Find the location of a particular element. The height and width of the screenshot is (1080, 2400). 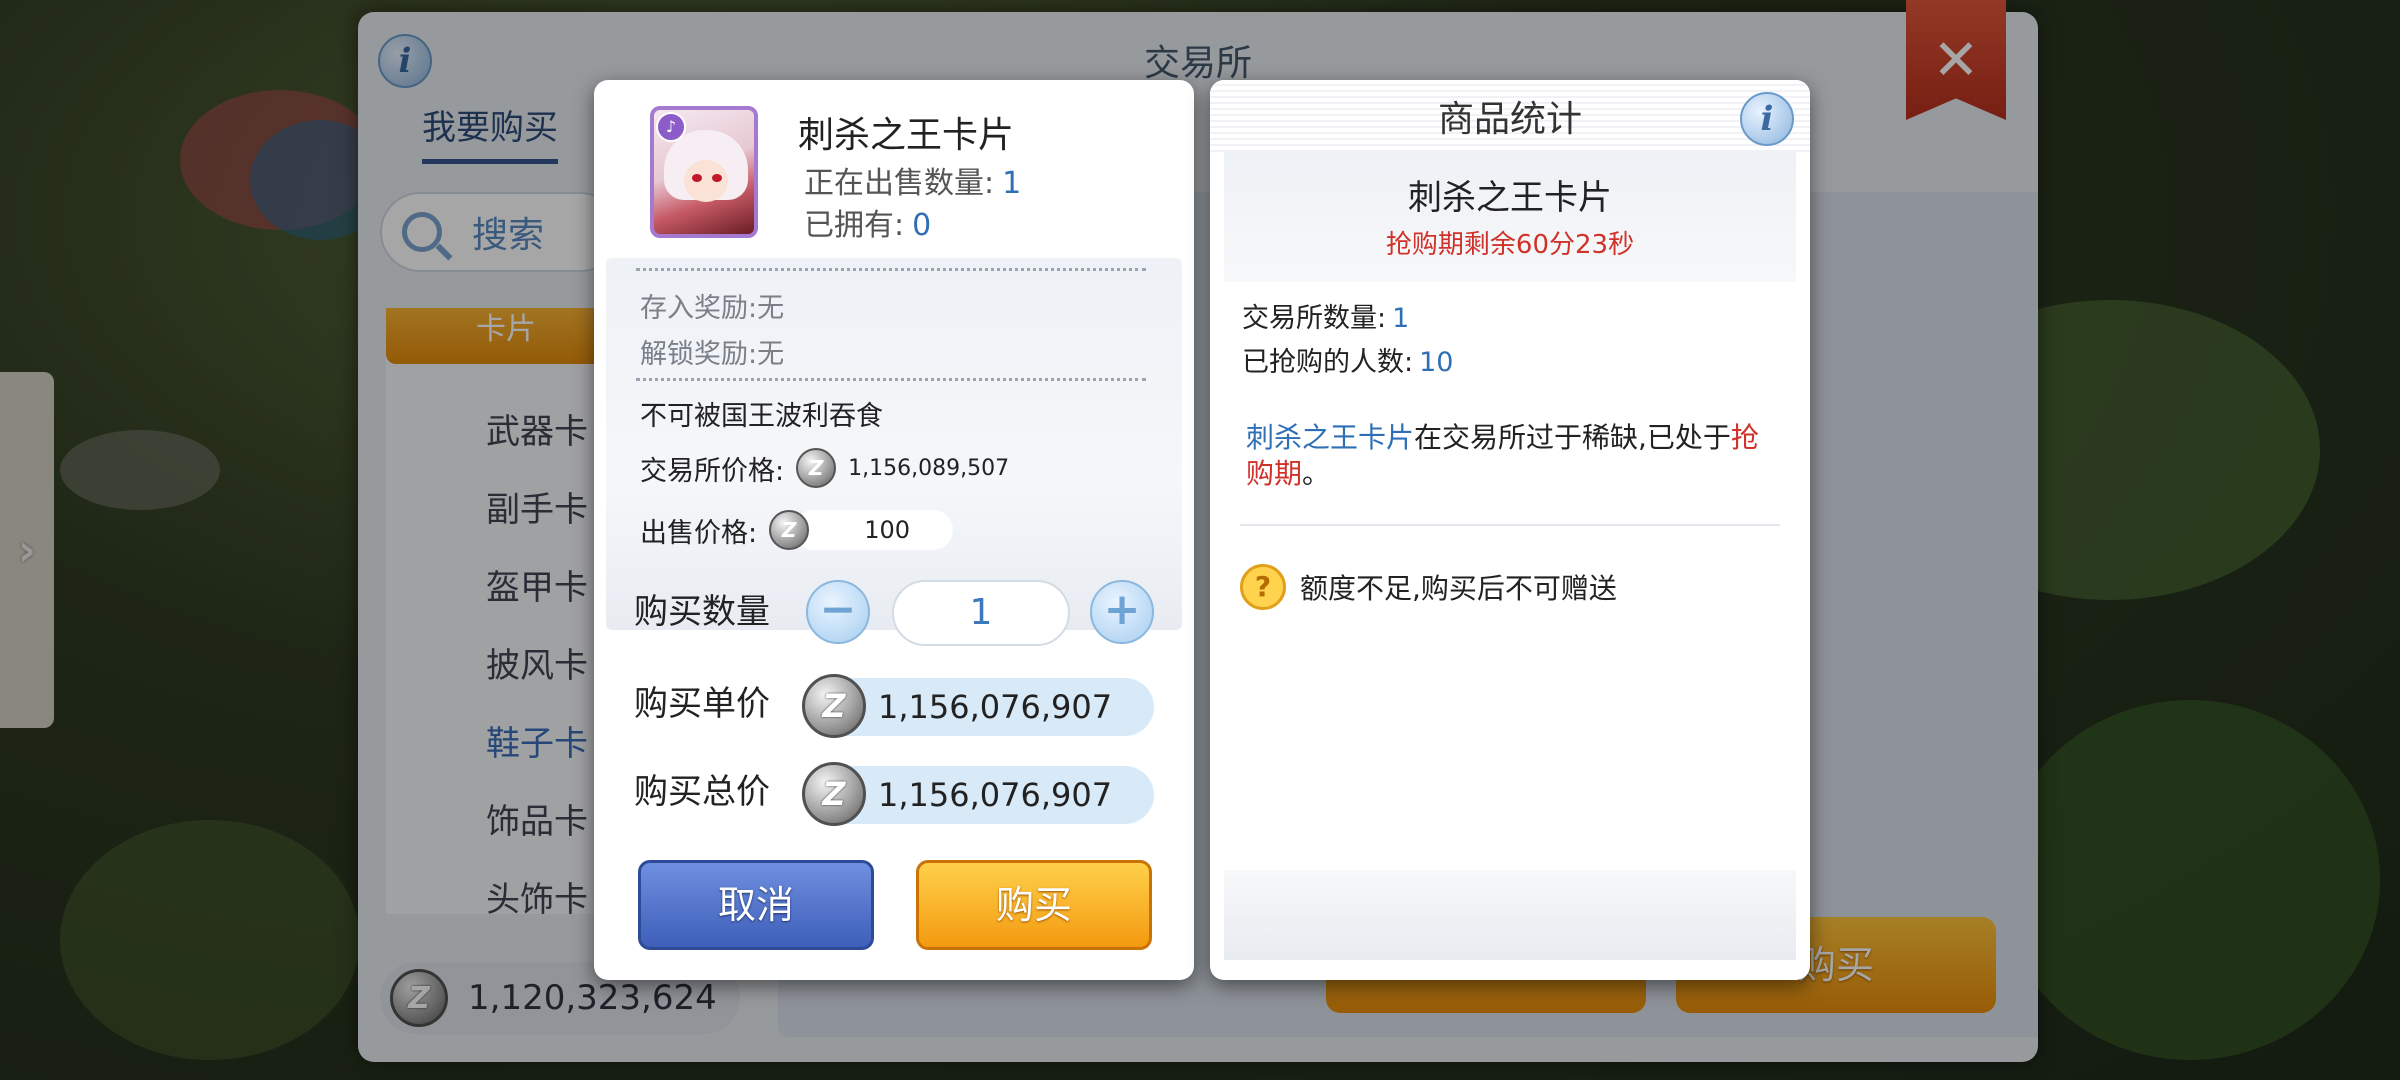

buyers-value: 10 is located at coordinates (1436, 362).